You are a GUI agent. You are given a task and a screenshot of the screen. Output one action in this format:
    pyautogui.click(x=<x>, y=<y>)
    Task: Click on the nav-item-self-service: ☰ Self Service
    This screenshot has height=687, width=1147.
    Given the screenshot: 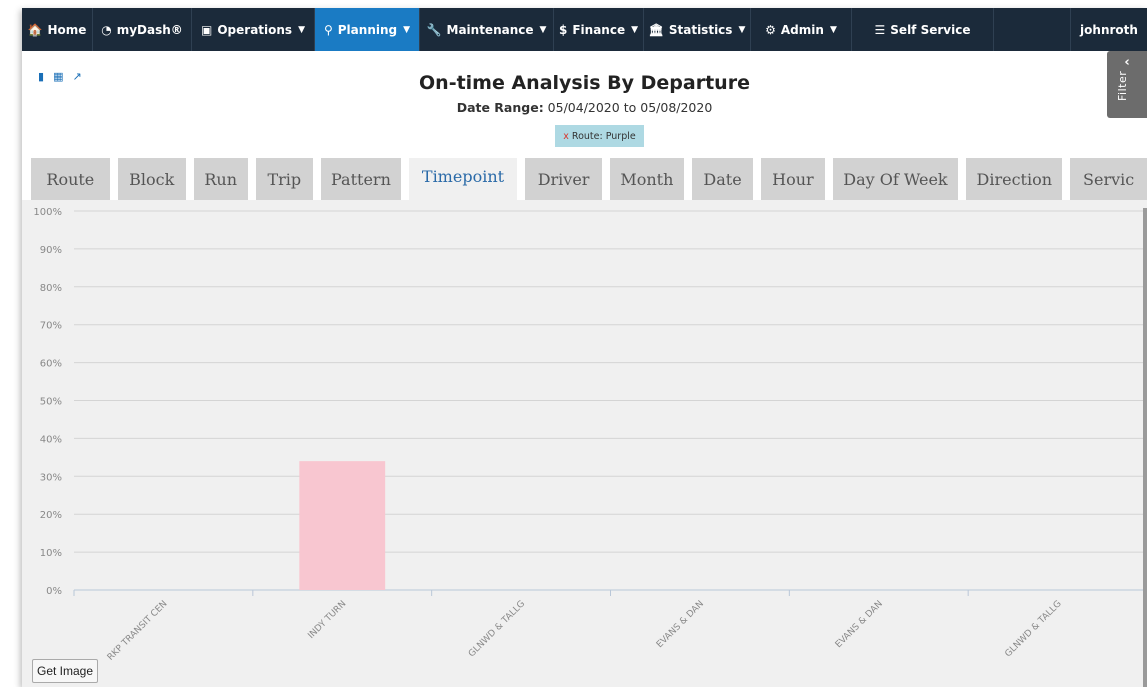 What is the action you would take?
    pyautogui.click(x=923, y=29)
    